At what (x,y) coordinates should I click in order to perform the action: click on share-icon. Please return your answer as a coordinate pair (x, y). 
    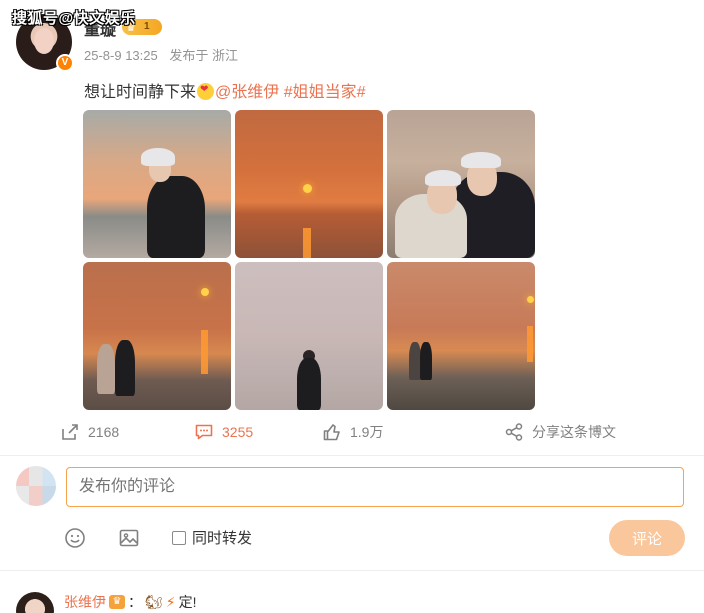
    Looking at the image, I should click on (514, 432).